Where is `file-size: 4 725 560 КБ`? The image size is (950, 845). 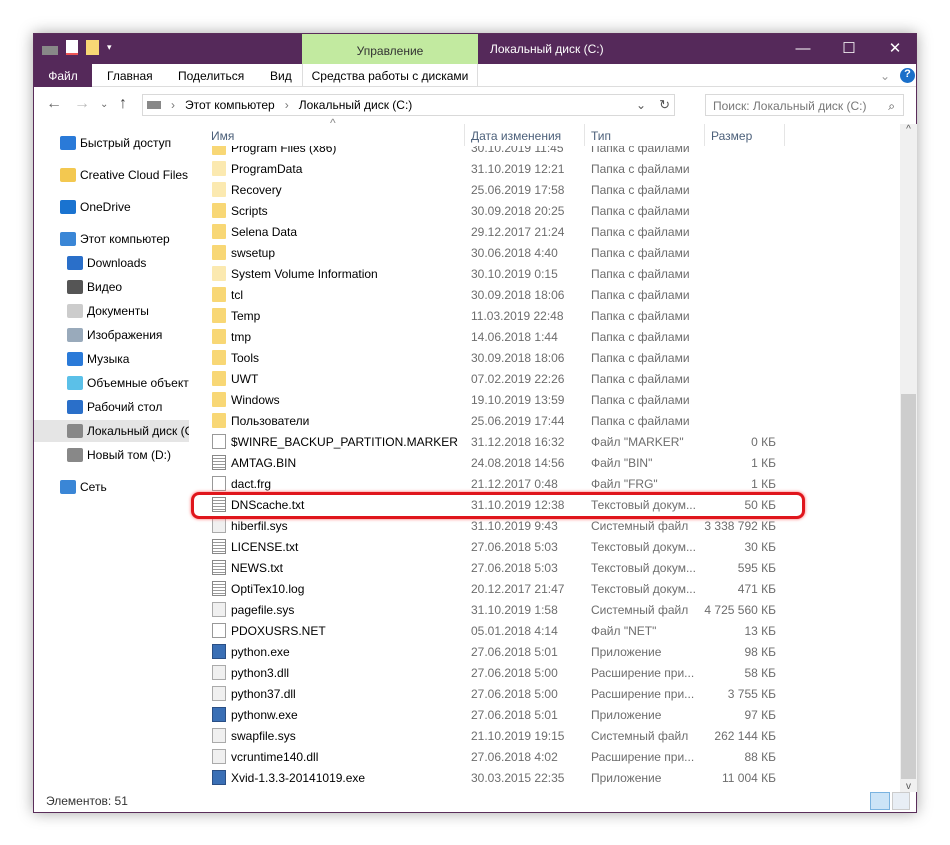
file-size: 4 725 560 КБ is located at coordinates (740, 610).